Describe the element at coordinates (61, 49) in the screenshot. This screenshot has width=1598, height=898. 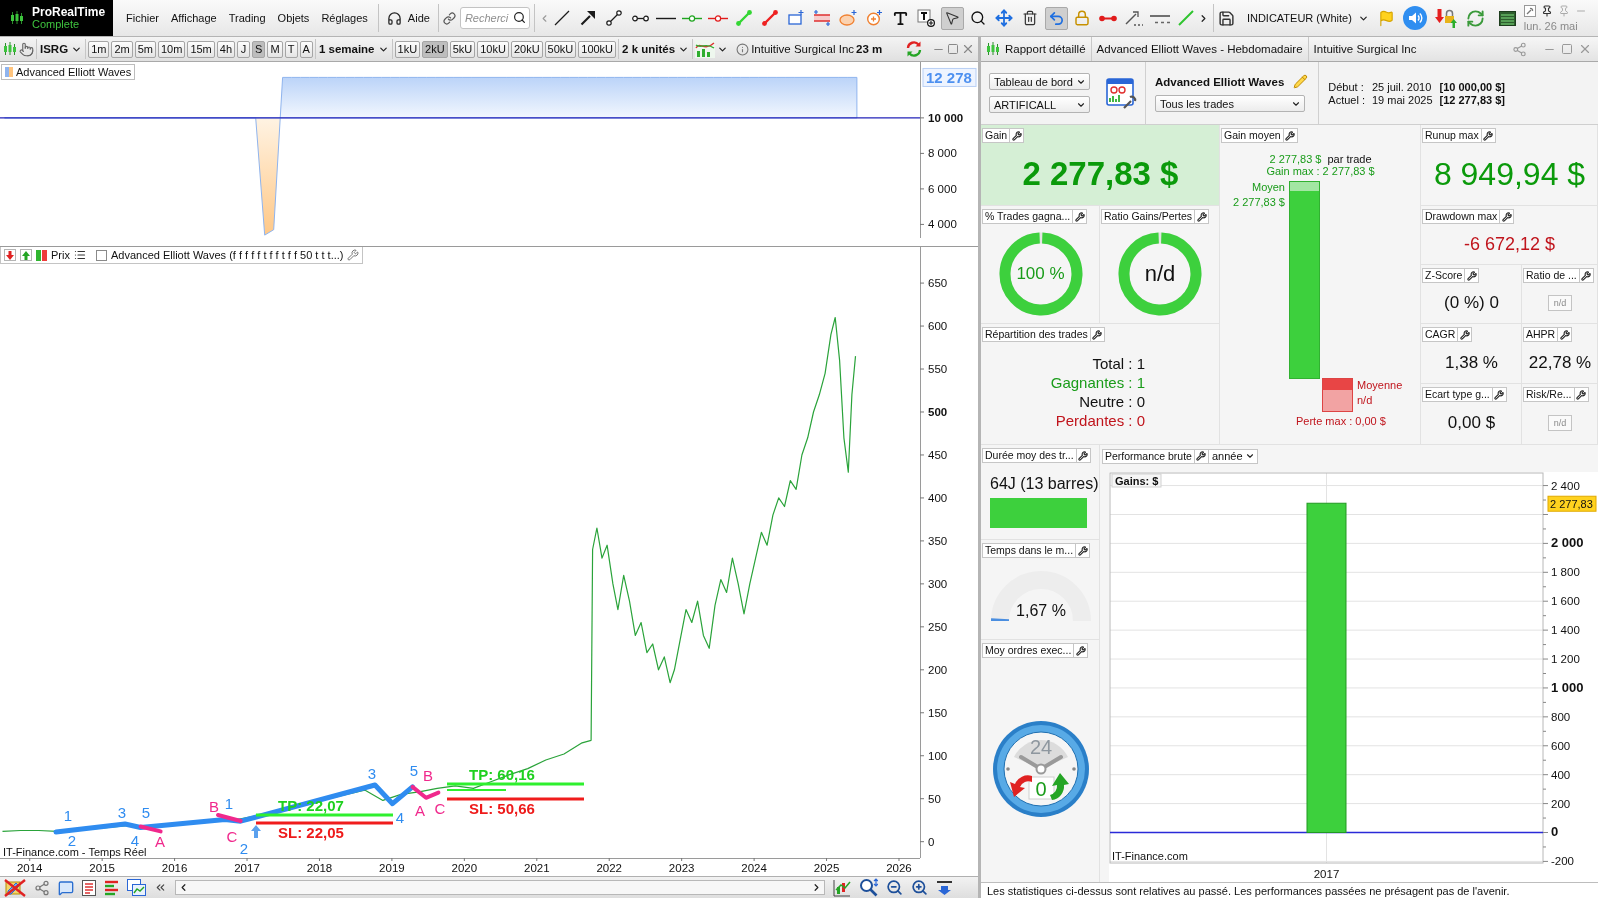
I see `symbol-select: ISRG` at that location.